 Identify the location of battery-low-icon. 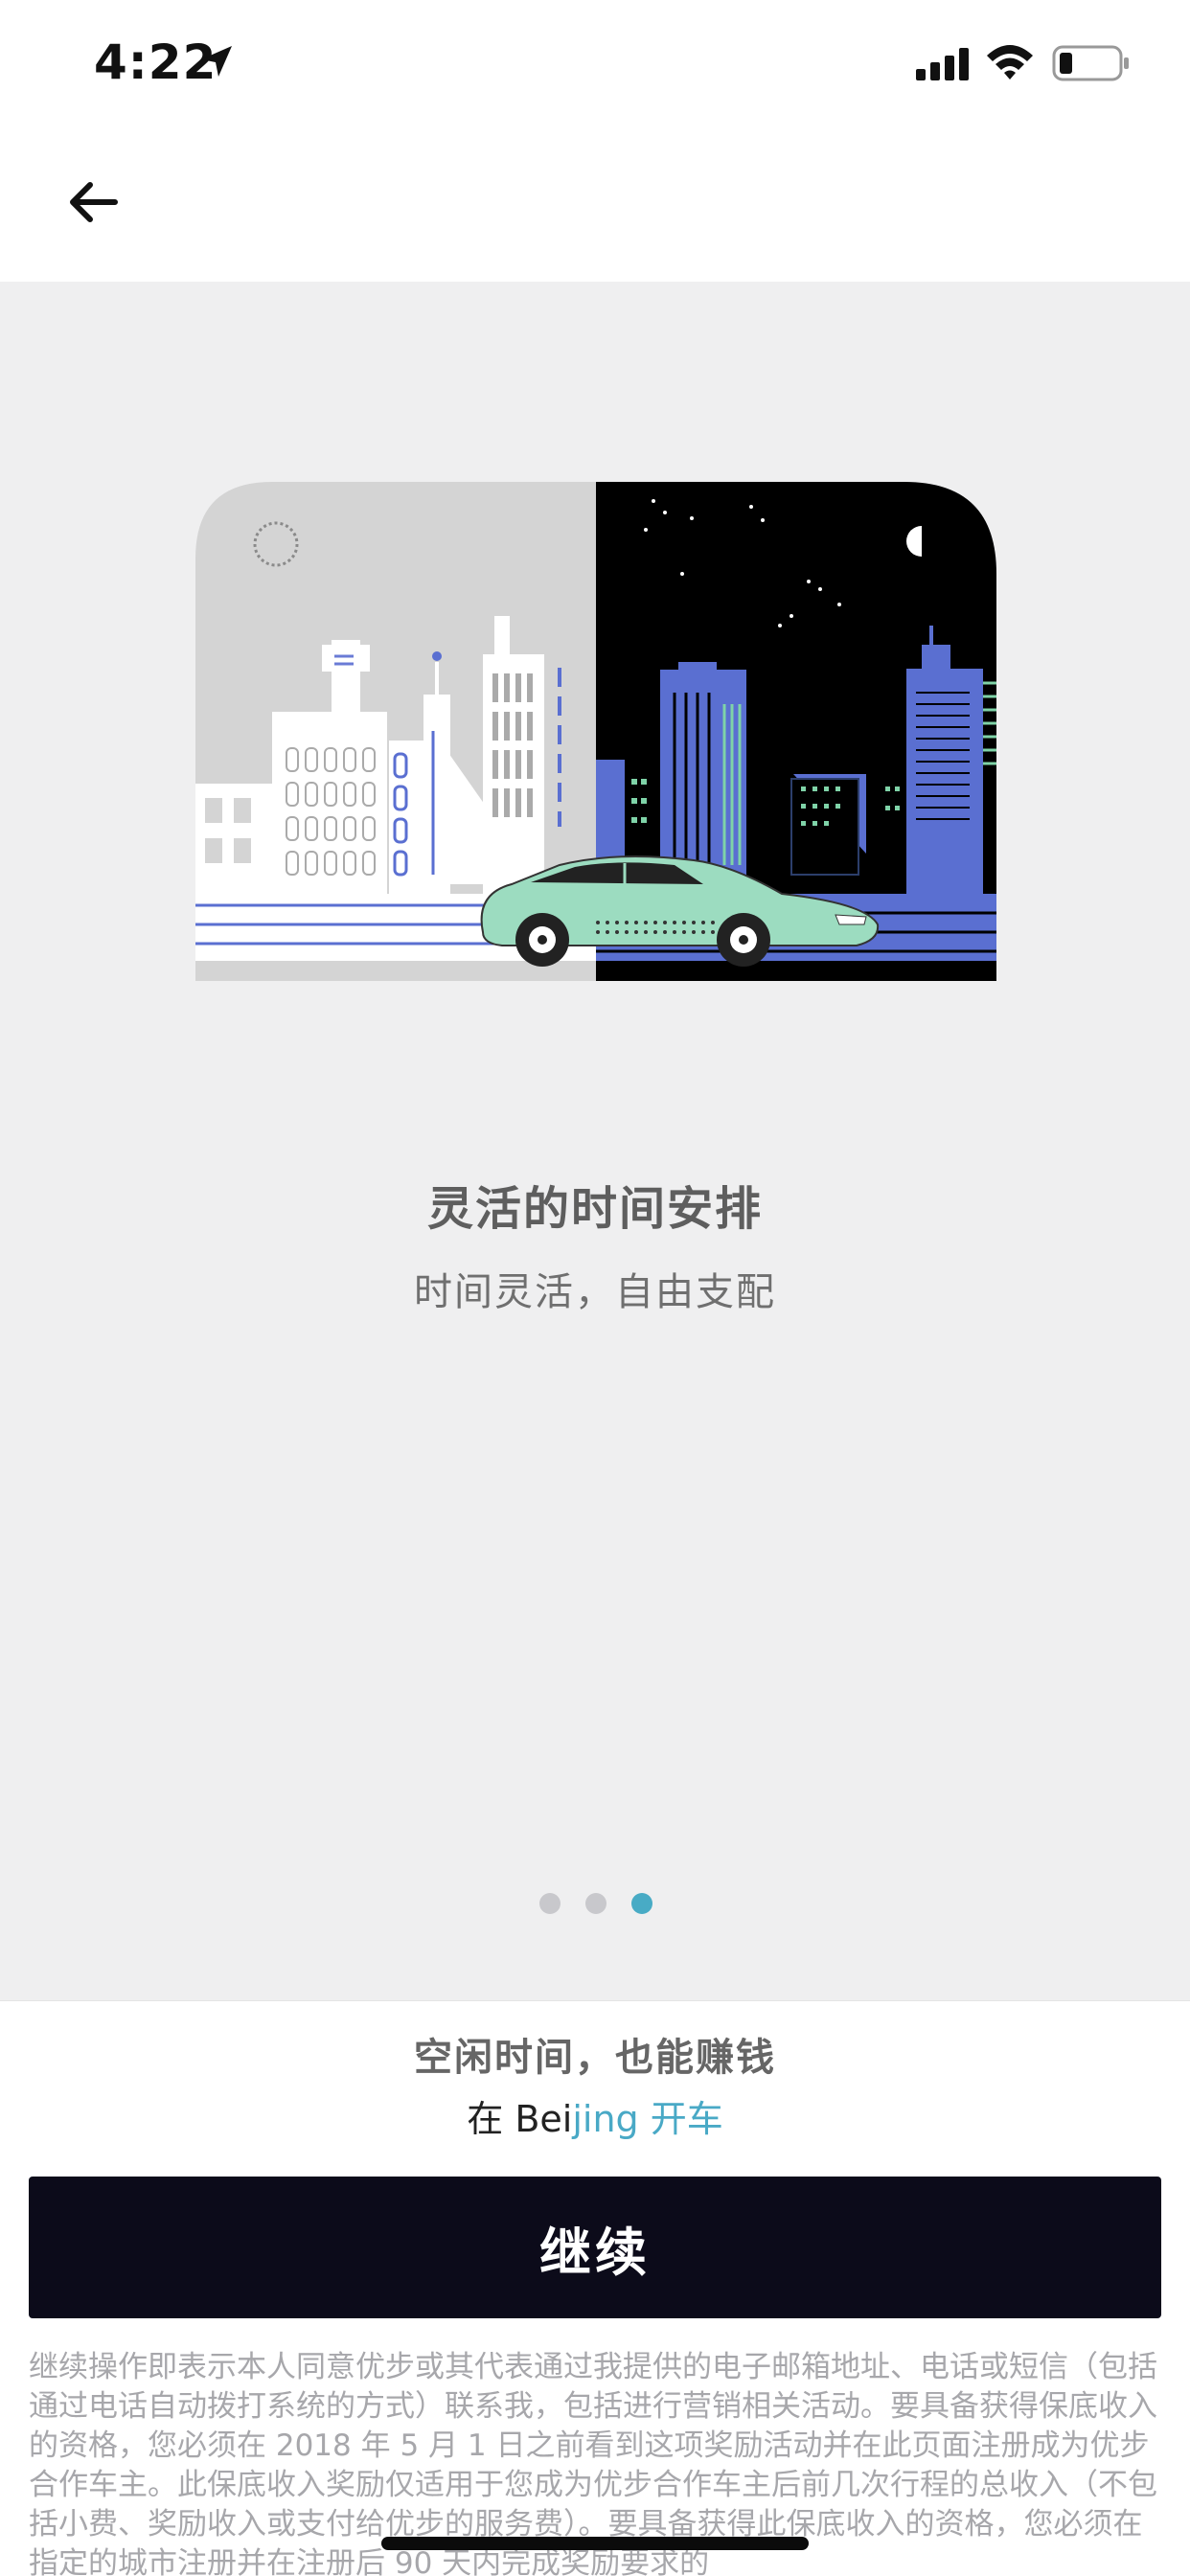
(1091, 63).